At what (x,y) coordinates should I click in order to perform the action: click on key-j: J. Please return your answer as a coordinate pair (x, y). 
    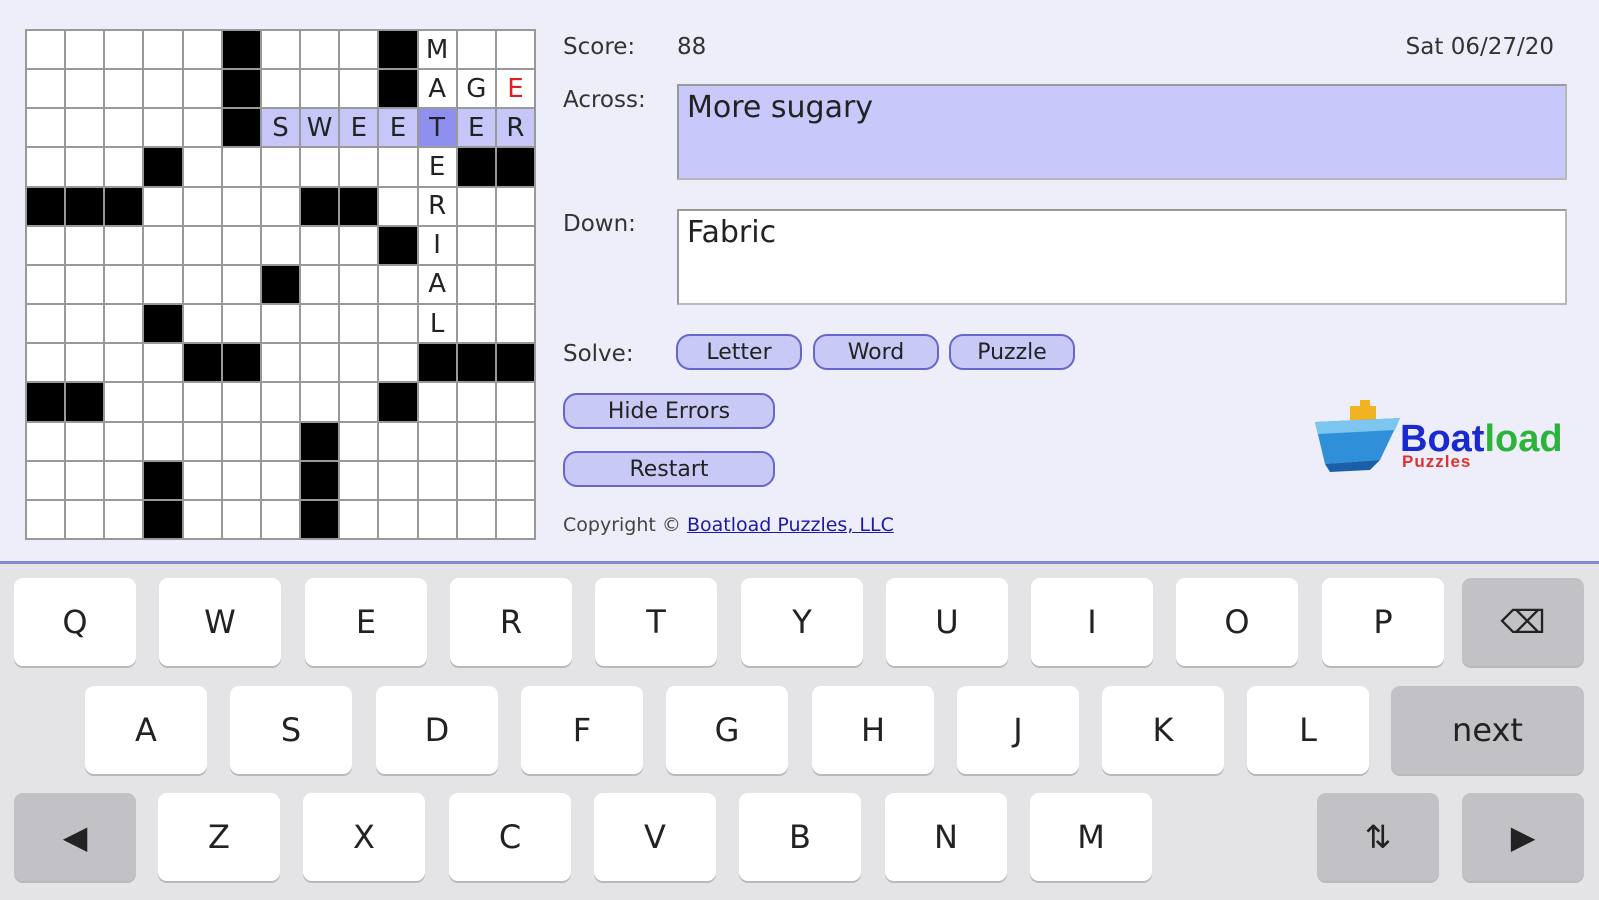
    Looking at the image, I should click on (1018, 730).